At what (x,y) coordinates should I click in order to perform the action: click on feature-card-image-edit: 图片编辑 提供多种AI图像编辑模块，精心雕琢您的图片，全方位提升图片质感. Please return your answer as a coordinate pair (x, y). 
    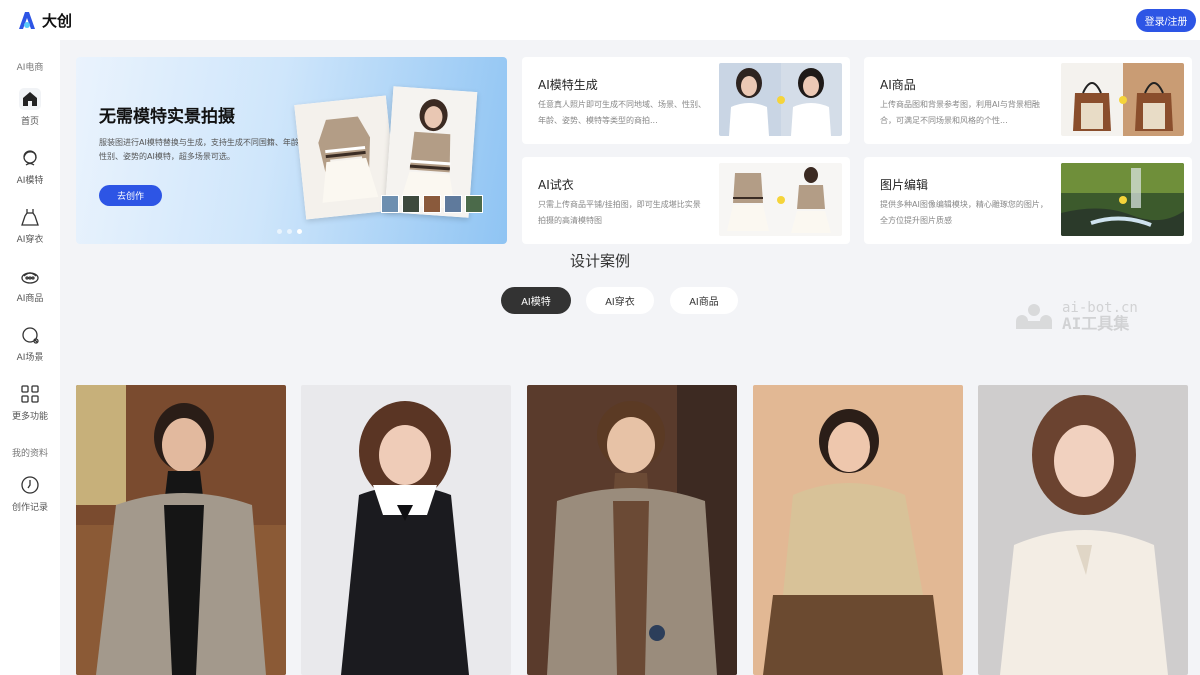
    Looking at the image, I should click on (1028, 200).